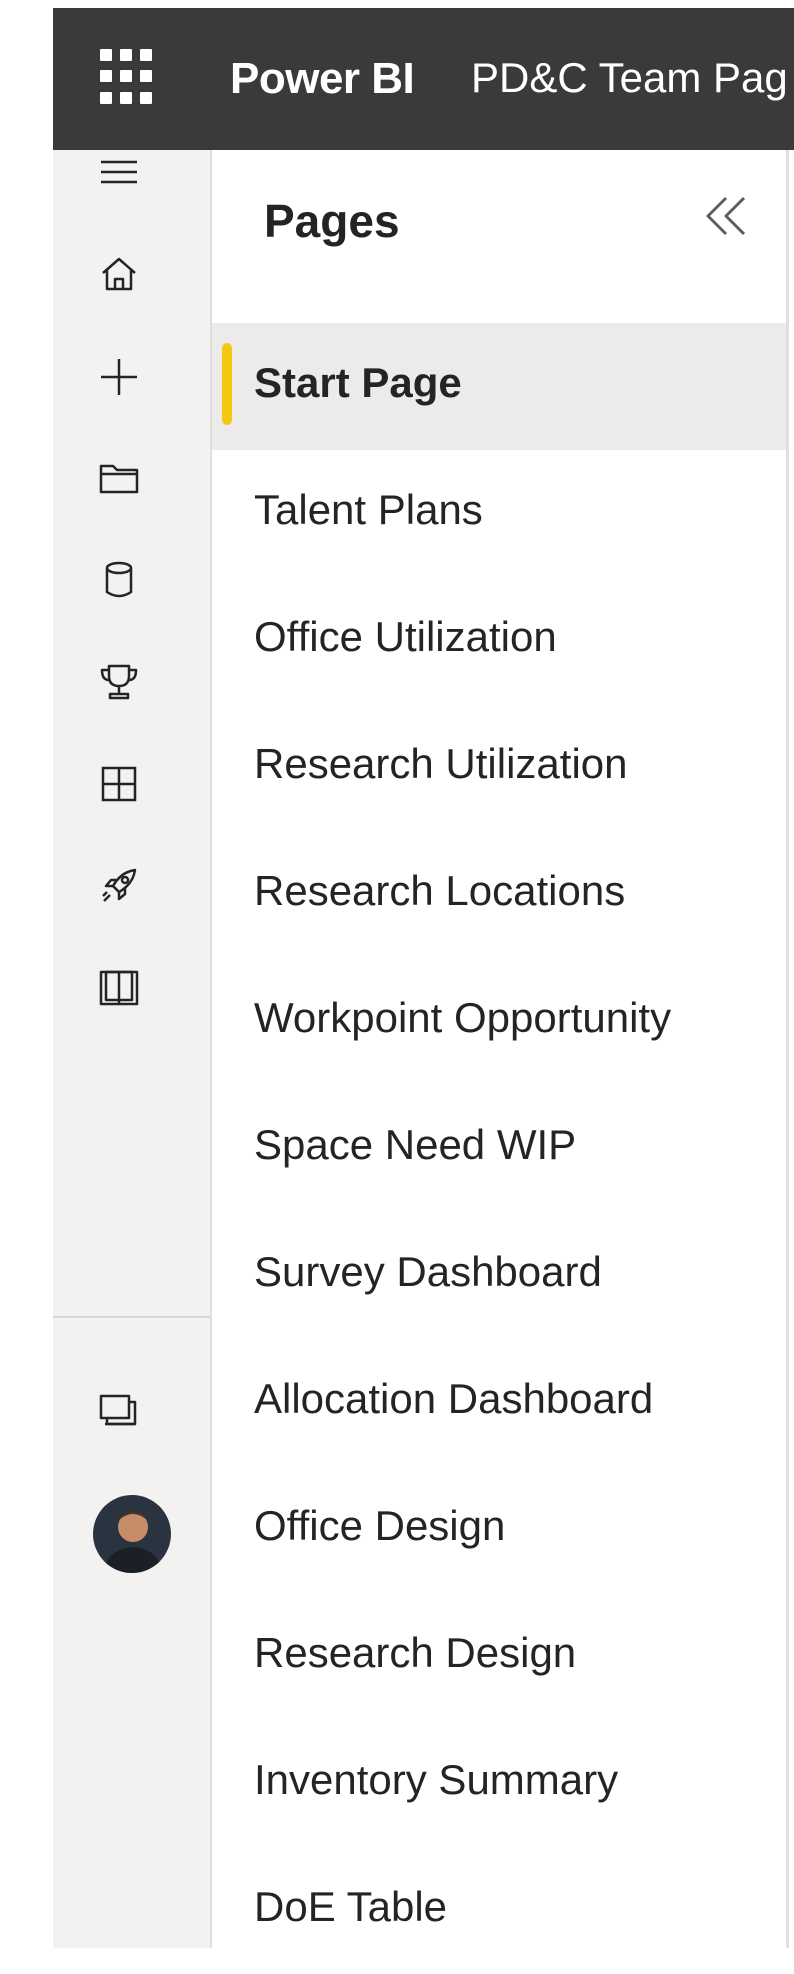 This screenshot has height=1974, width=794. What do you see at coordinates (119, 886) in the screenshot?
I see `deployment-rocket-icon` at bounding box center [119, 886].